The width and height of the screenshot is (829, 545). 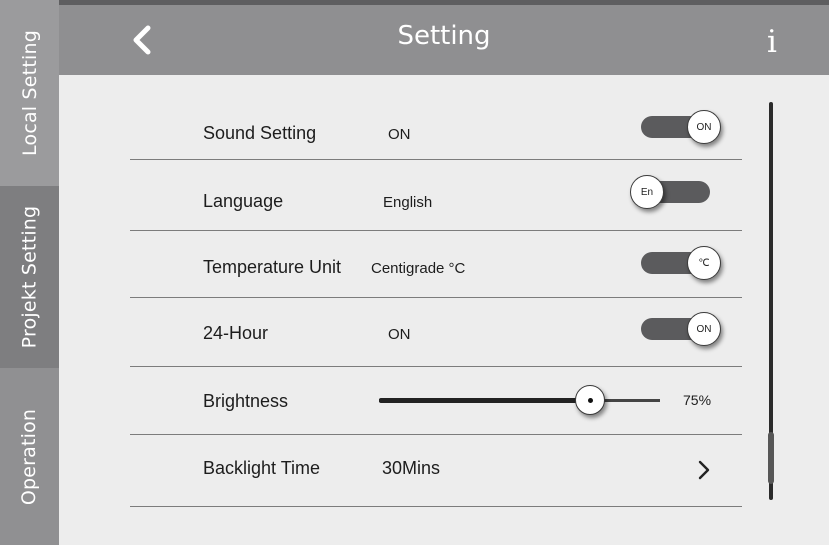 I want to click on brightness-slider-thumb, so click(x=590, y=400).